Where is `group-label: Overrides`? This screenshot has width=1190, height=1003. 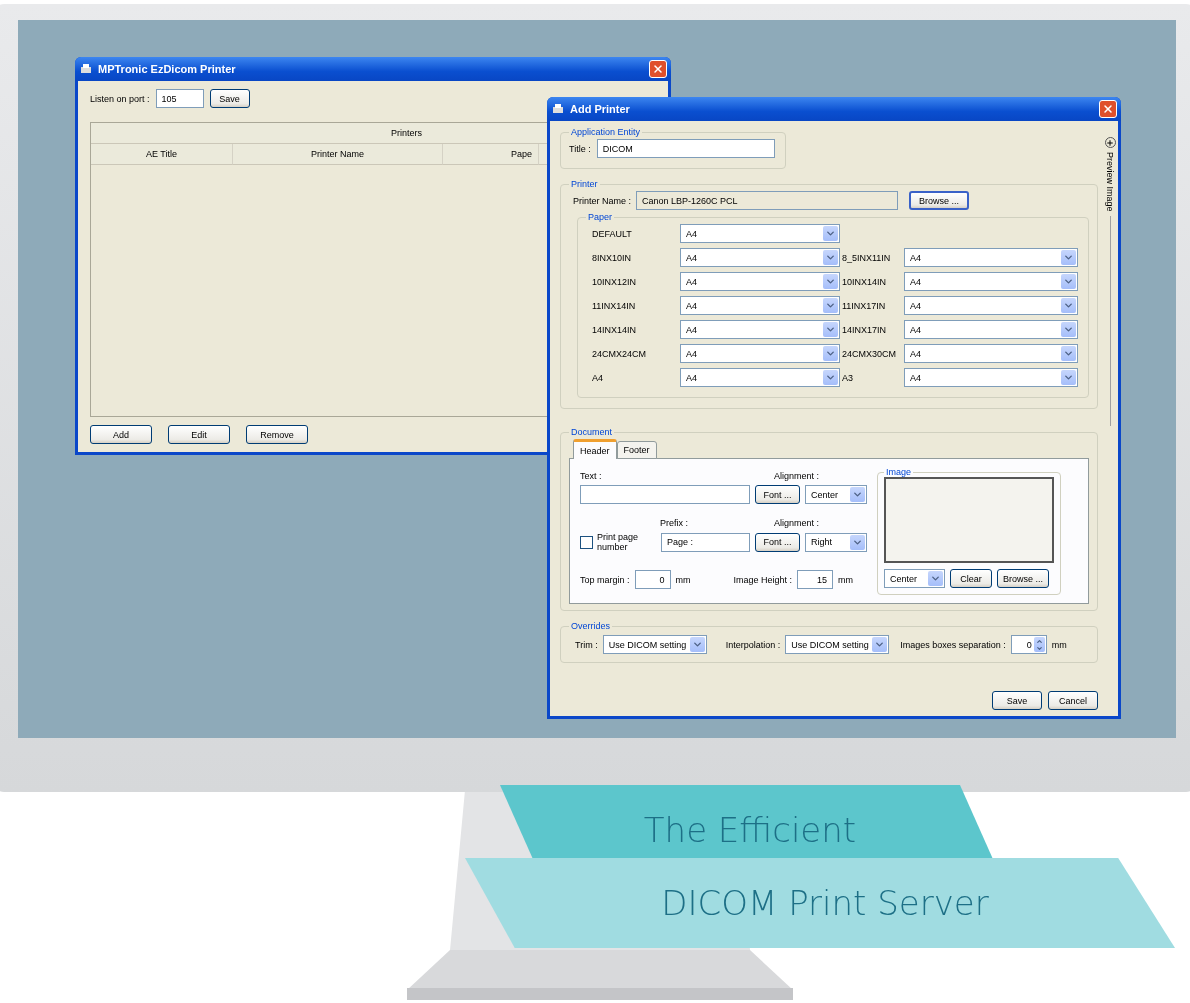
group-label: Overrides is located at coordinates (590, 626).